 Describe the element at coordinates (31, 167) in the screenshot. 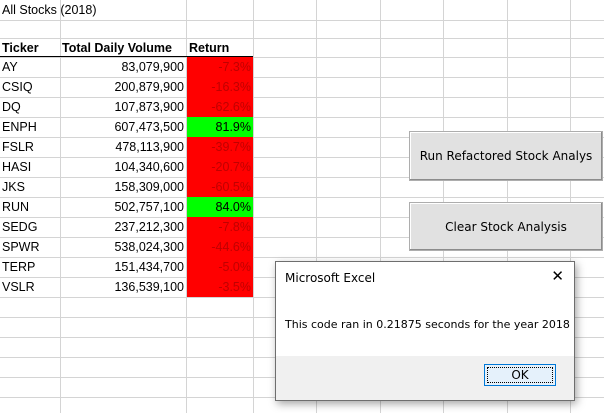

I see `ticker-cell: HASI` at that location.